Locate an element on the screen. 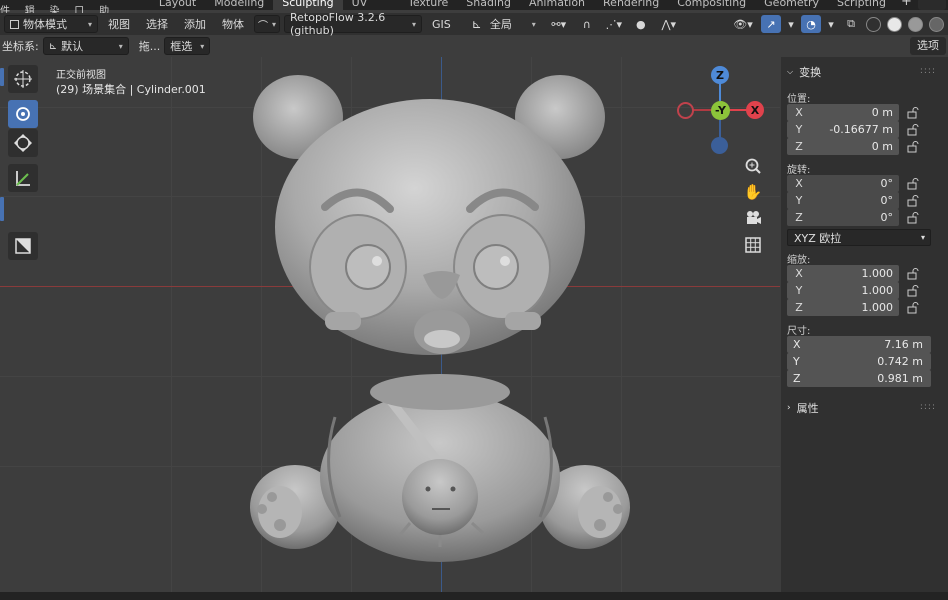 The image size is (948, 600). object-type-dropdown: ⌒ ▾ is located at coordinates (267, 24).